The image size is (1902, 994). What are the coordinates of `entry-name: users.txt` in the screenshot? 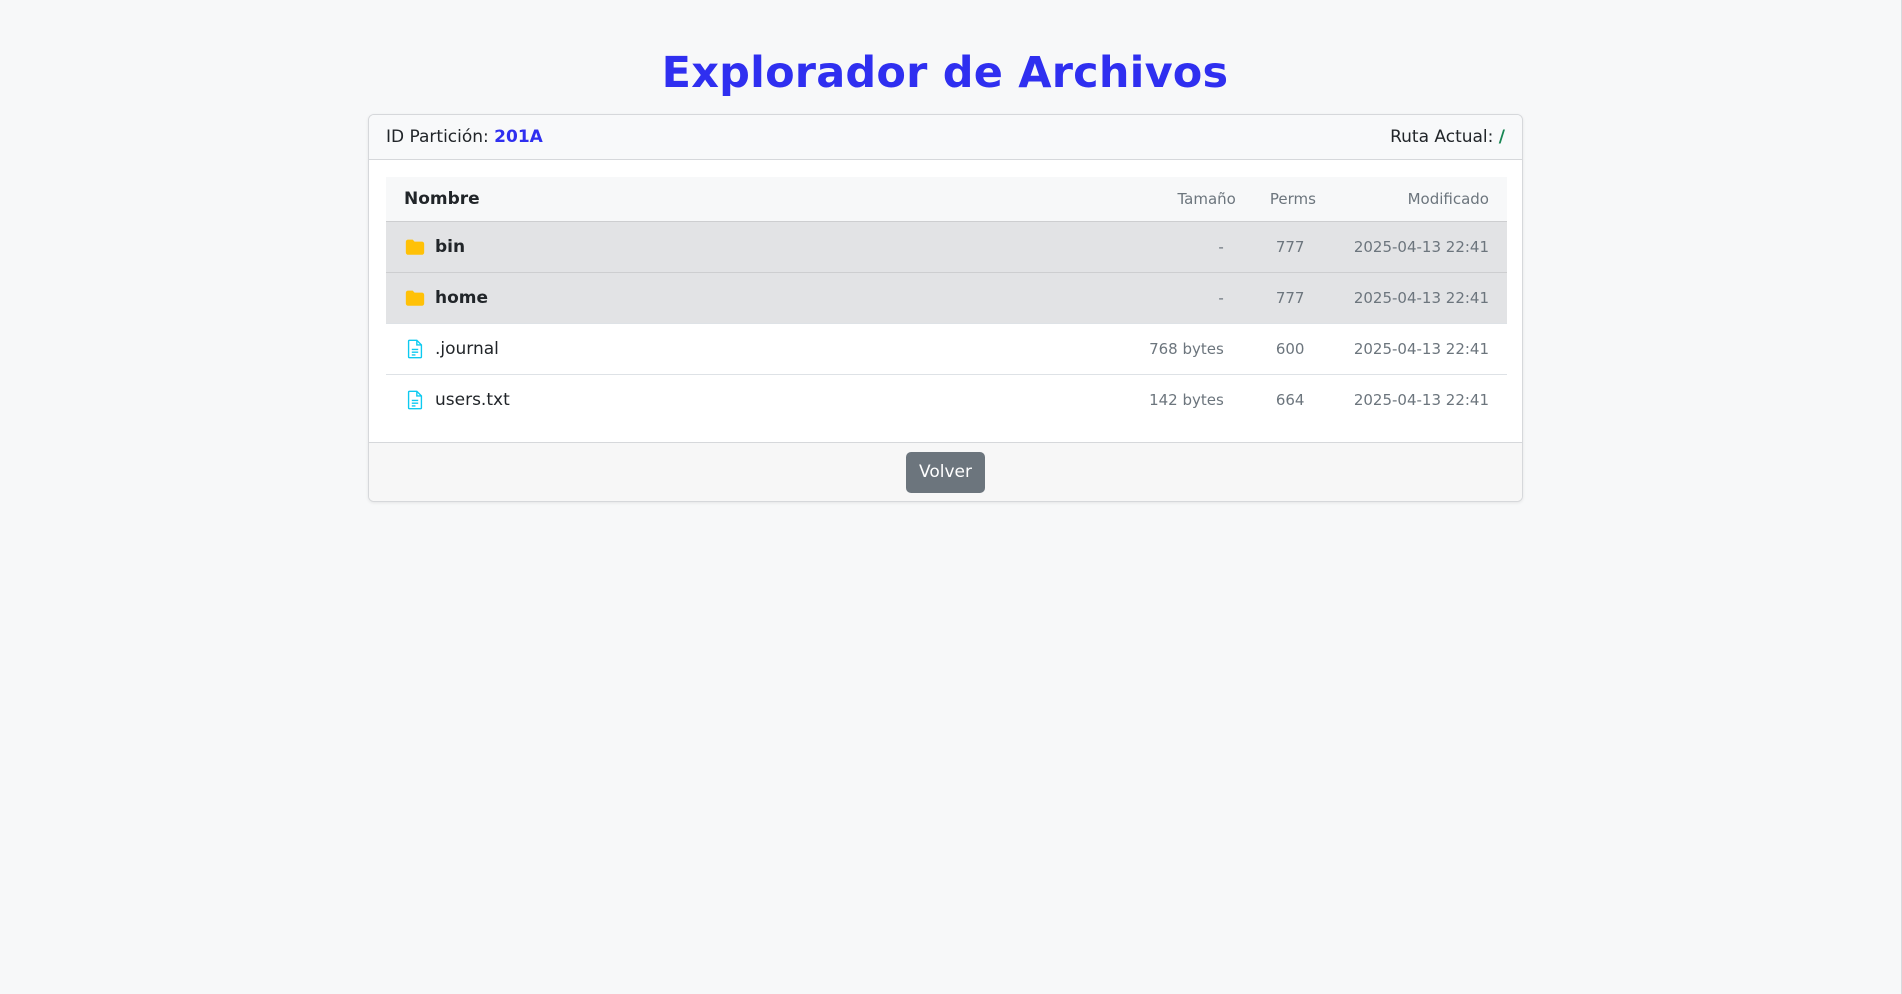 It's located at (472, 399).